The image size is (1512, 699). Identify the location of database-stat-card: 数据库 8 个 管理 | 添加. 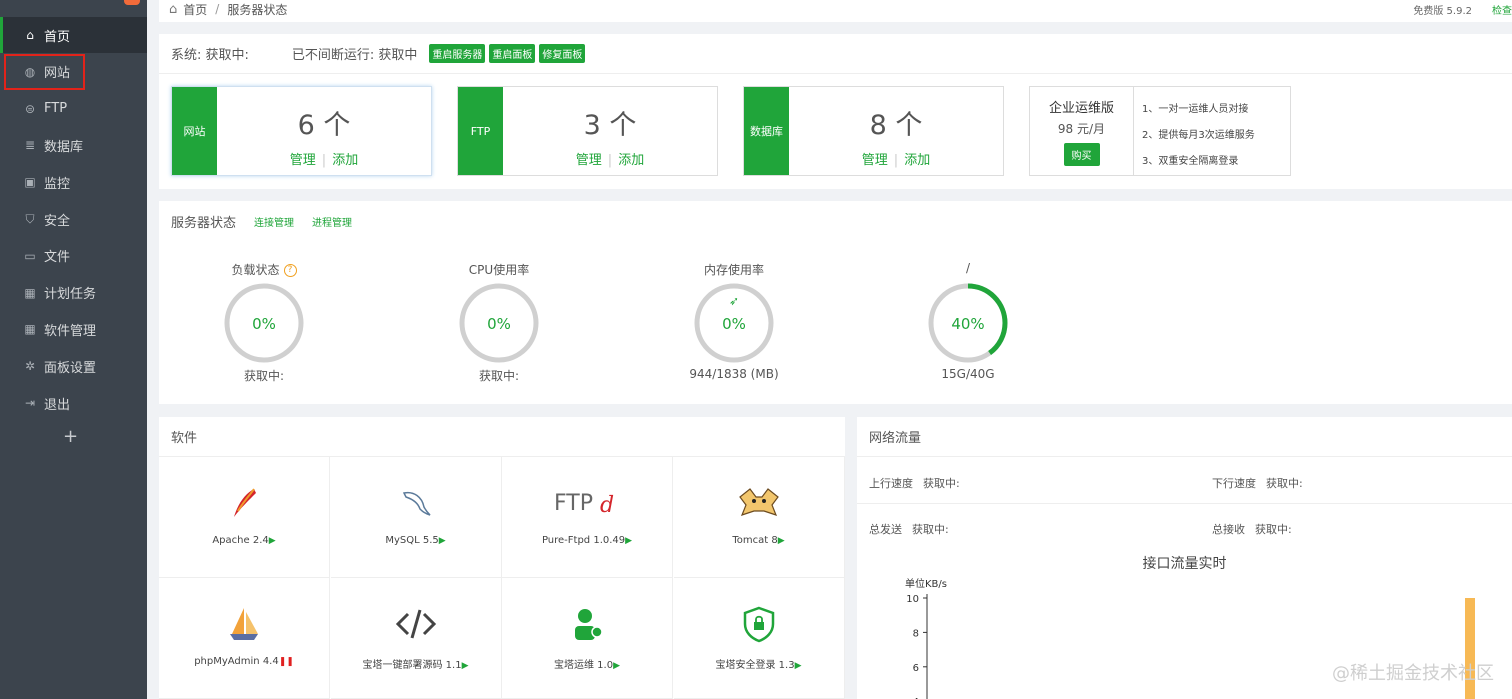
(873, 131).